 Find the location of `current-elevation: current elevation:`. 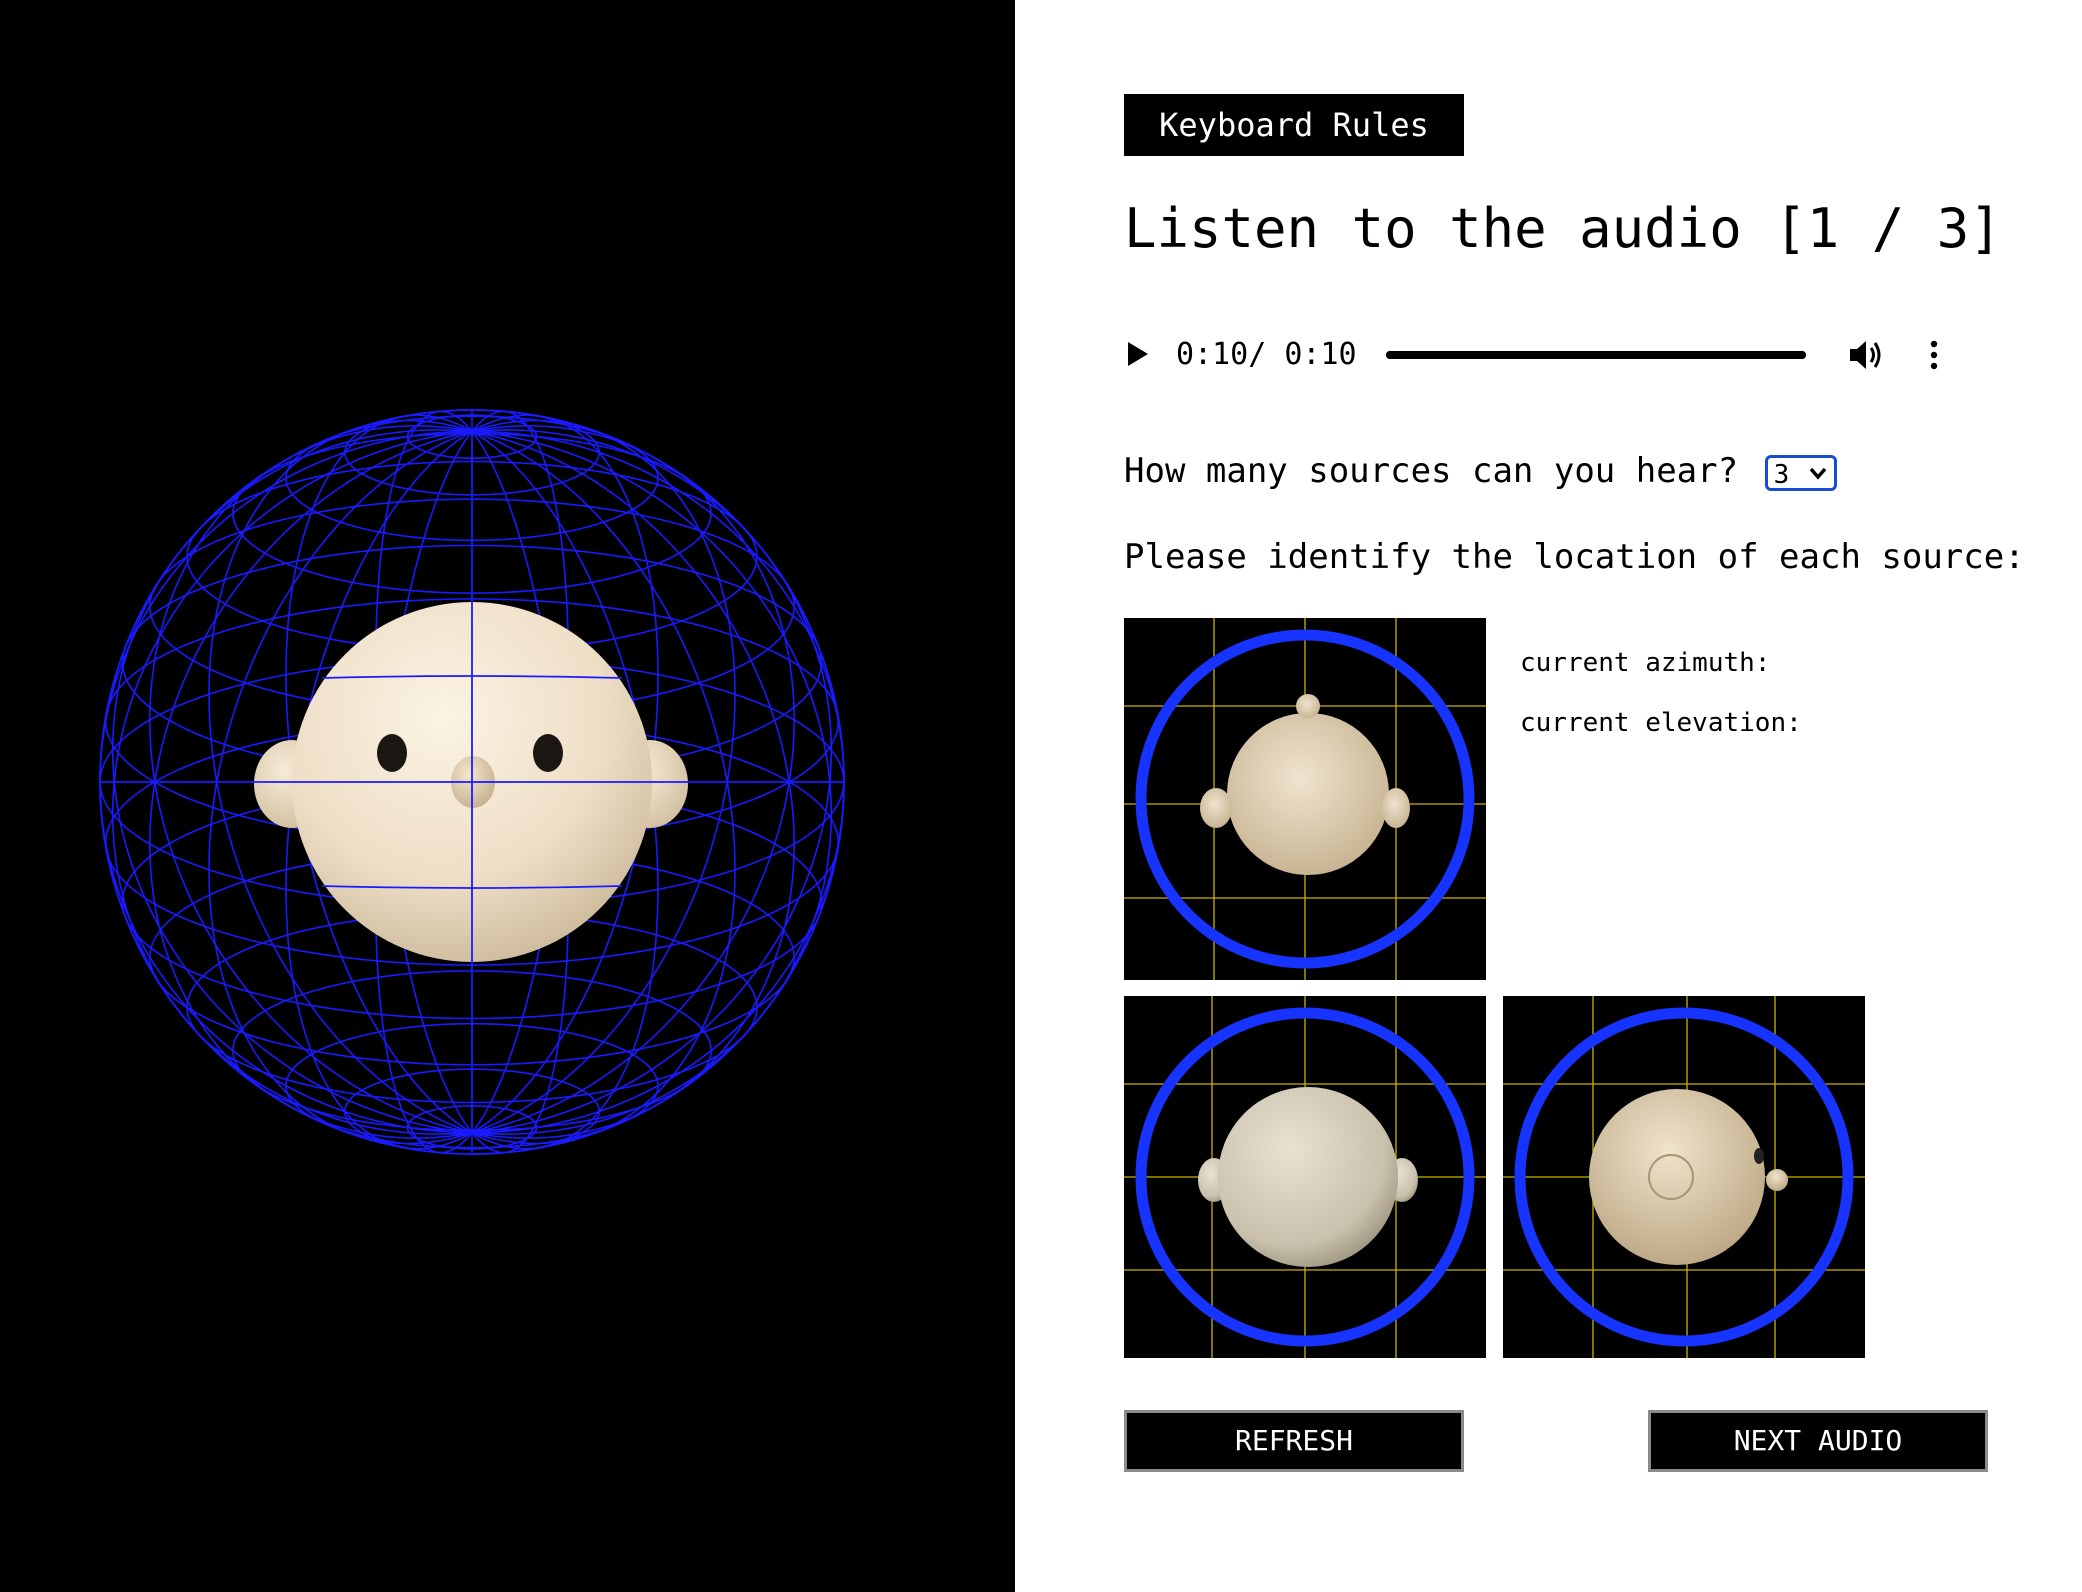

current-elevation: current elevation: is located at coordinates (1661, 723).